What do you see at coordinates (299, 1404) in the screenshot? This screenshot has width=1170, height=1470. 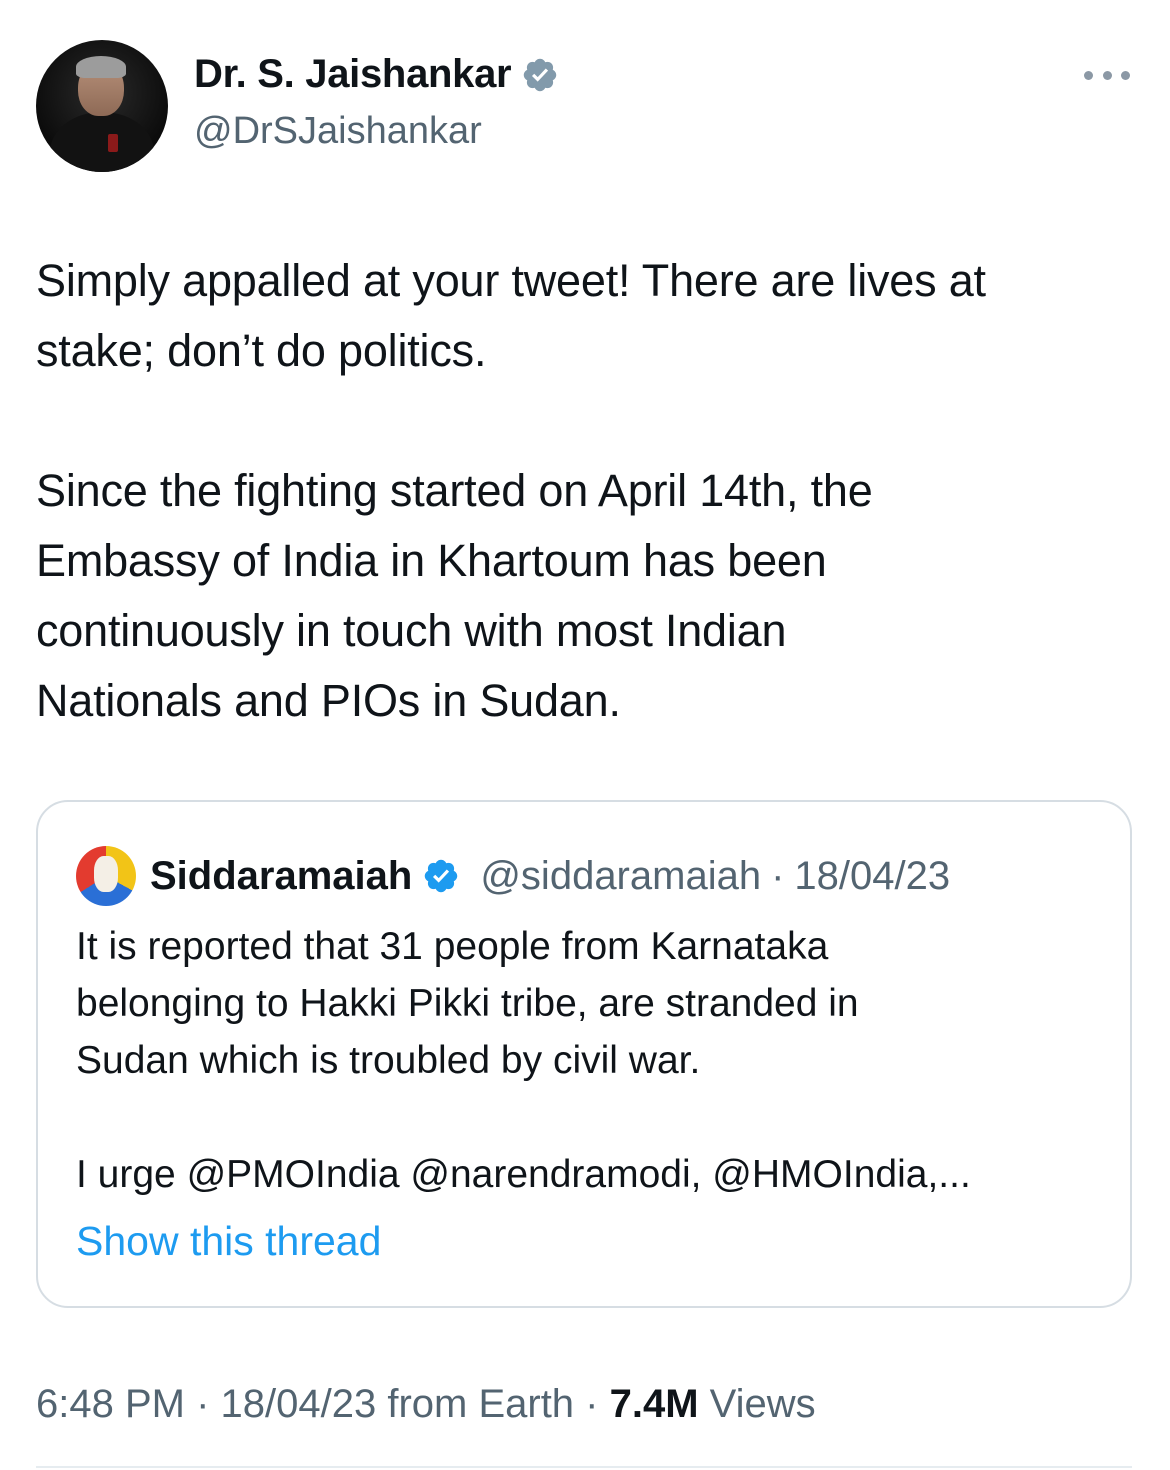 I see `tweet-date: 18/04/23` at bounding box center [299, 1404].